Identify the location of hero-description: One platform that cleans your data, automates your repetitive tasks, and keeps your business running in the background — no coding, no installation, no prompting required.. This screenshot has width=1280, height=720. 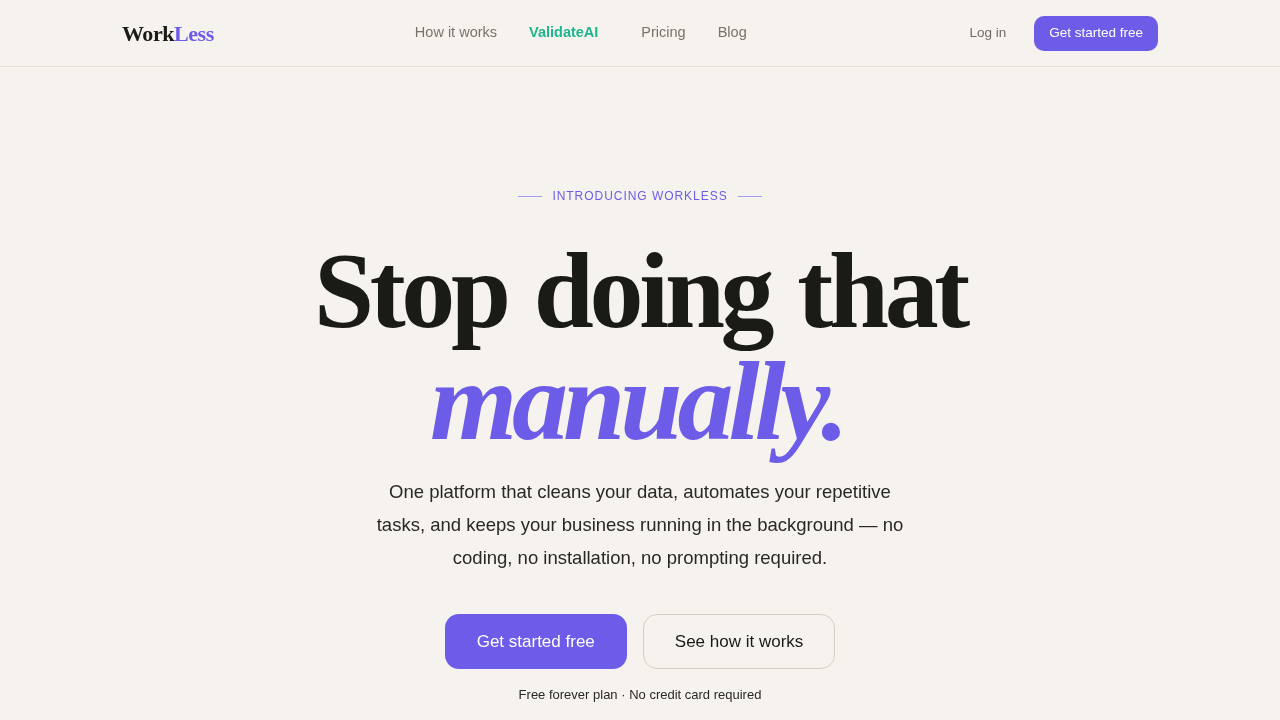
(640, 525).